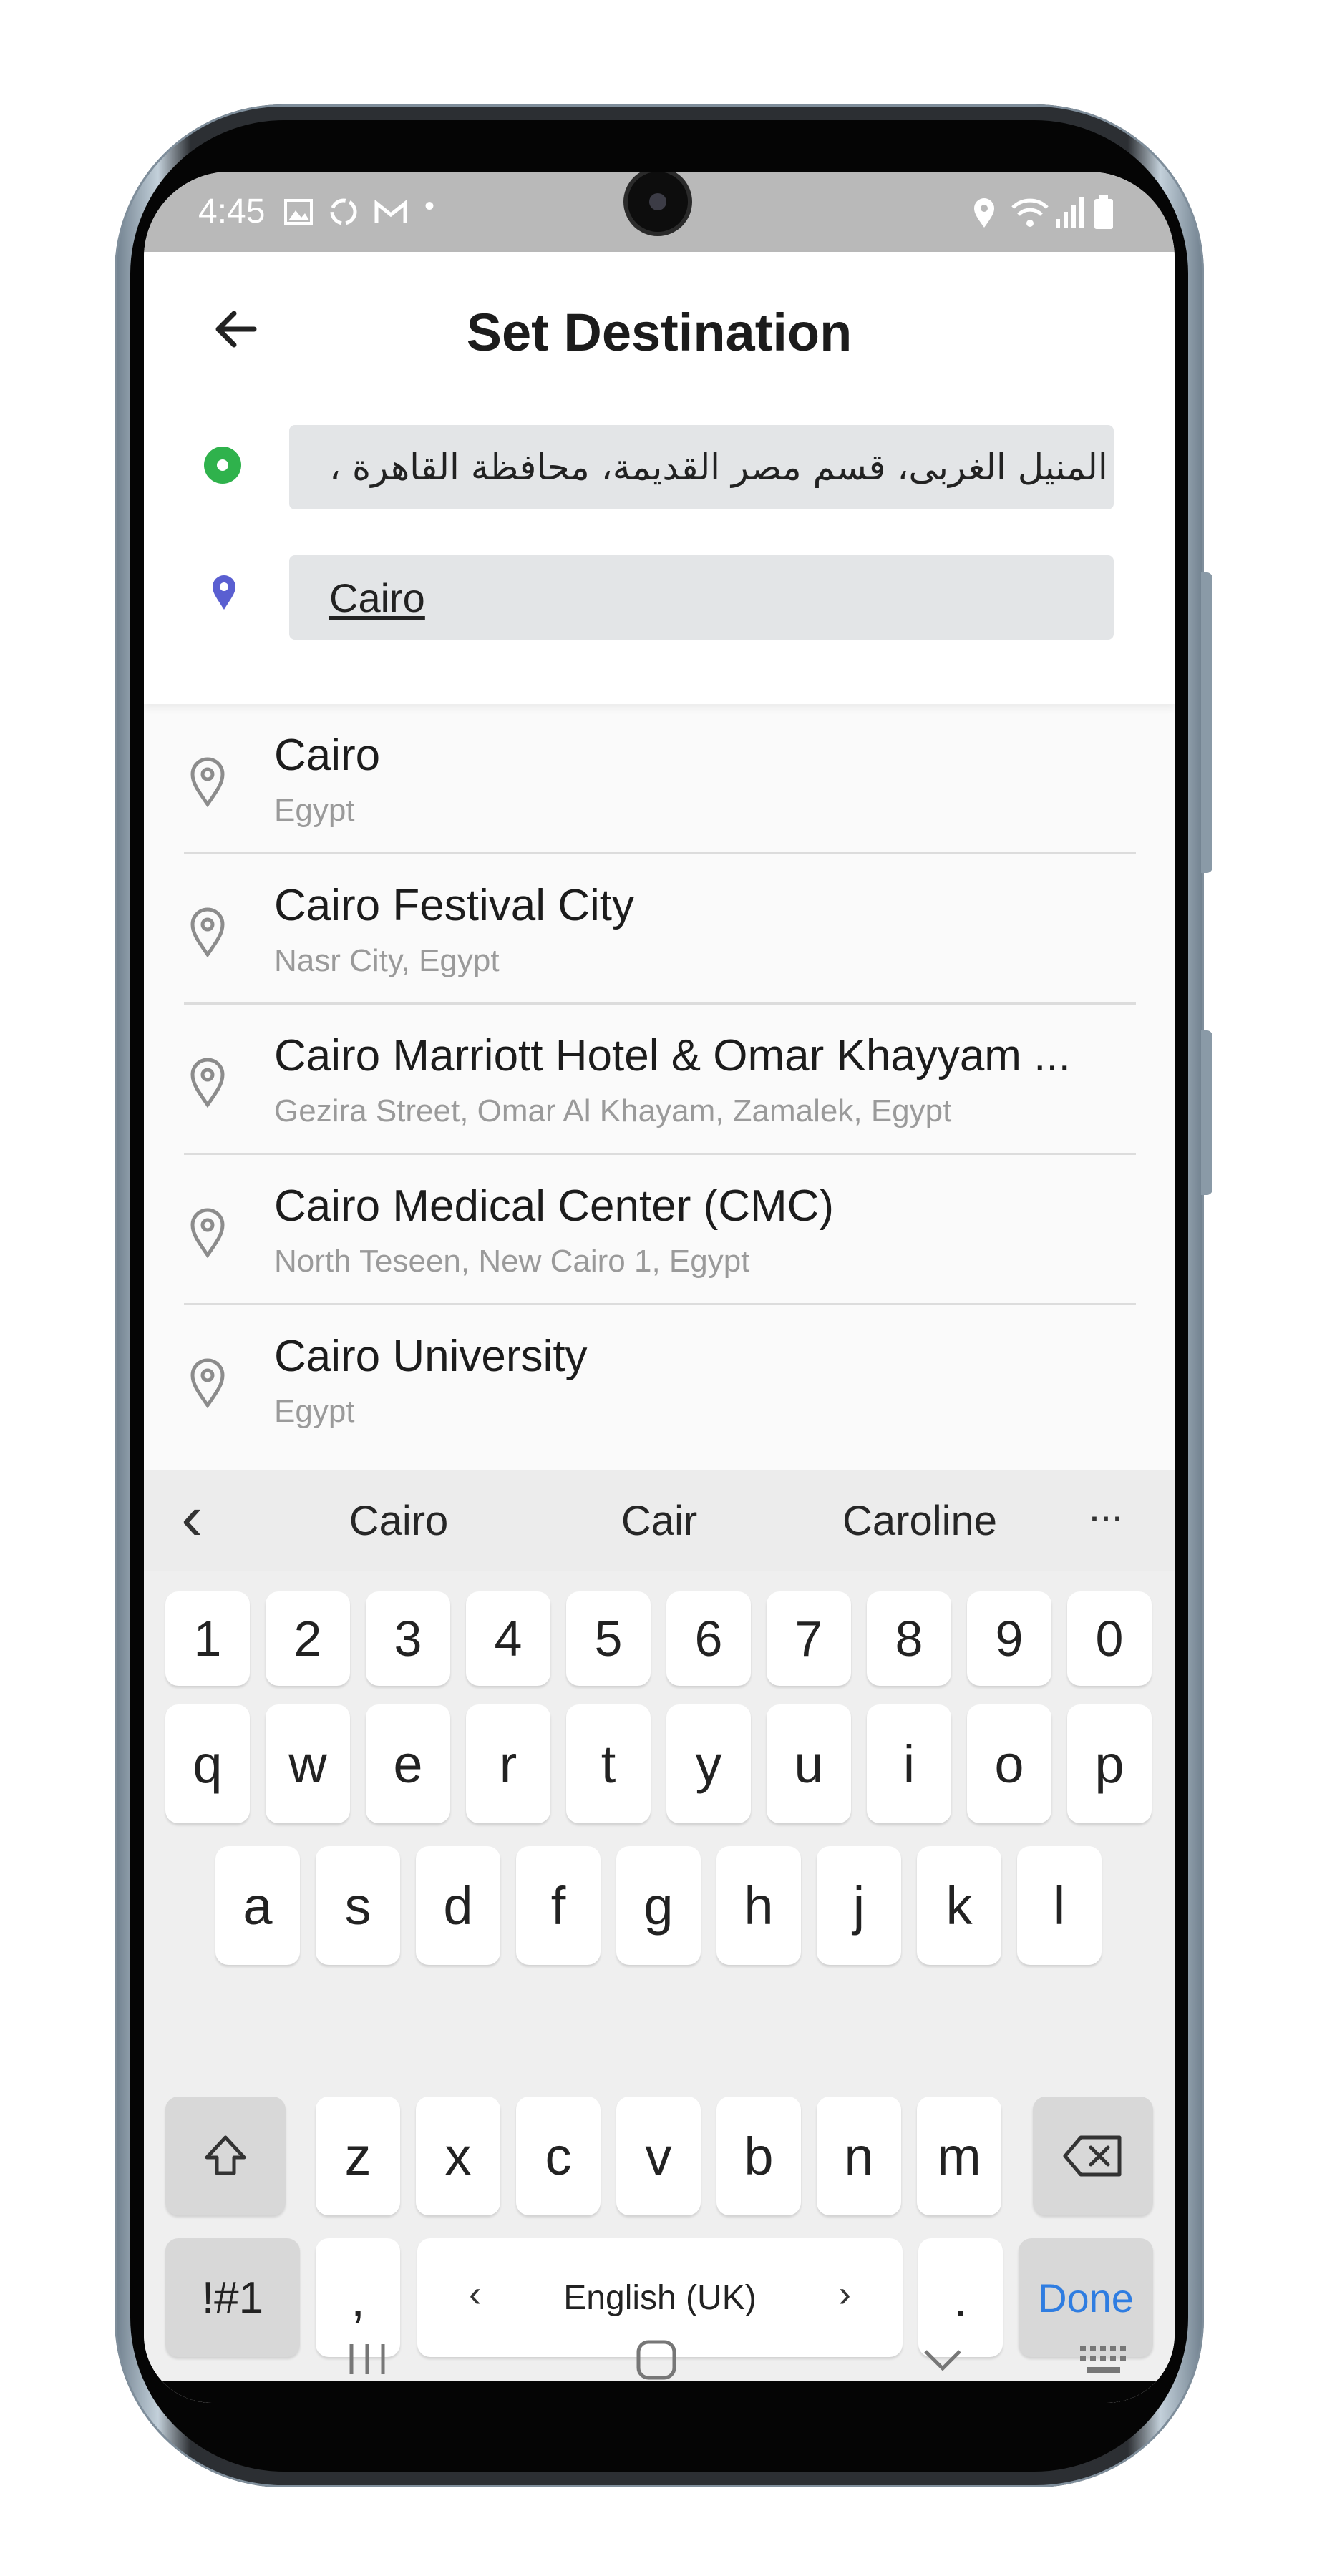  I want to click on key-label: 3, so click(408, 1639).